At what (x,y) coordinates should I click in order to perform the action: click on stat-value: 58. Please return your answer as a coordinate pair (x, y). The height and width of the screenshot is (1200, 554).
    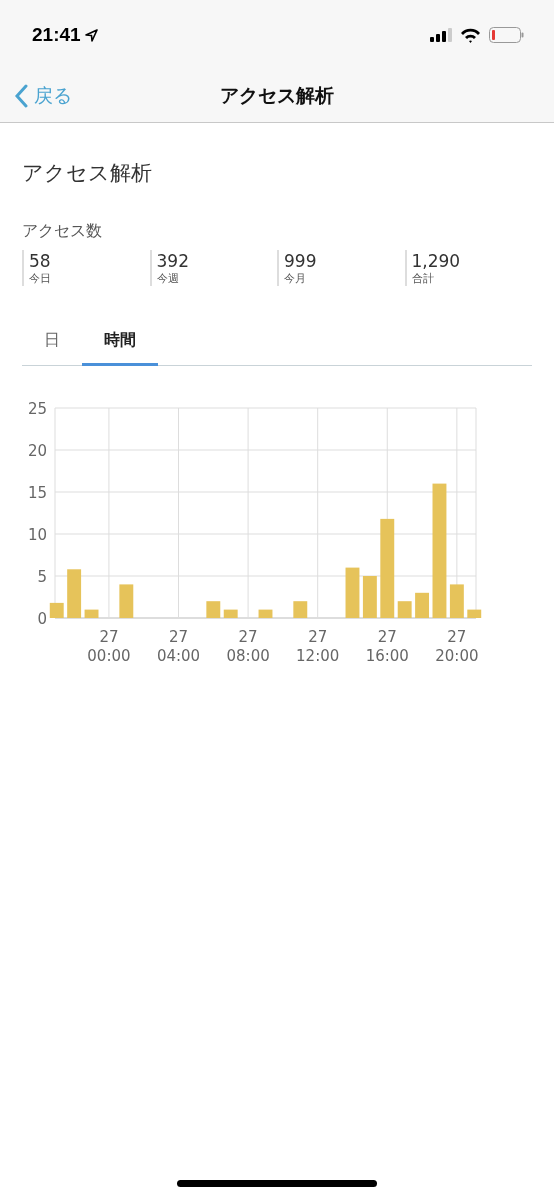
    Looking at the image, I should click on (40, 261).